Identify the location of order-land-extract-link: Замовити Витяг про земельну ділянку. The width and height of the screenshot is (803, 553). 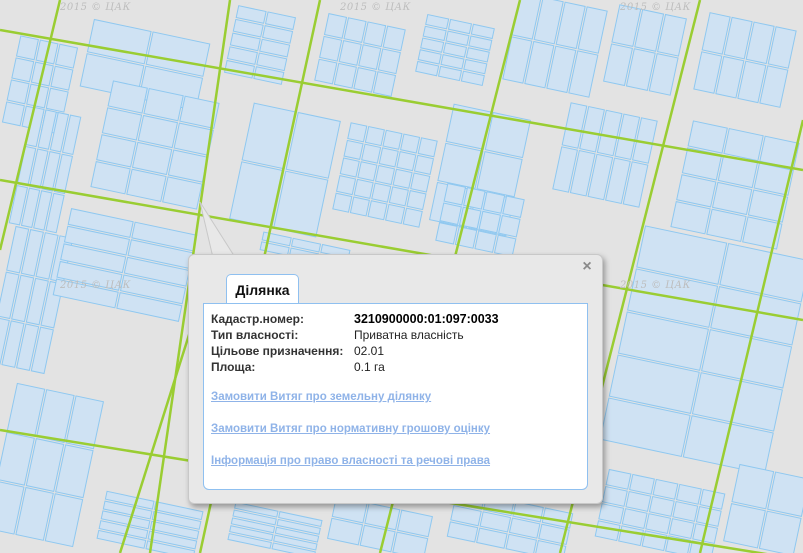
(321, 397).